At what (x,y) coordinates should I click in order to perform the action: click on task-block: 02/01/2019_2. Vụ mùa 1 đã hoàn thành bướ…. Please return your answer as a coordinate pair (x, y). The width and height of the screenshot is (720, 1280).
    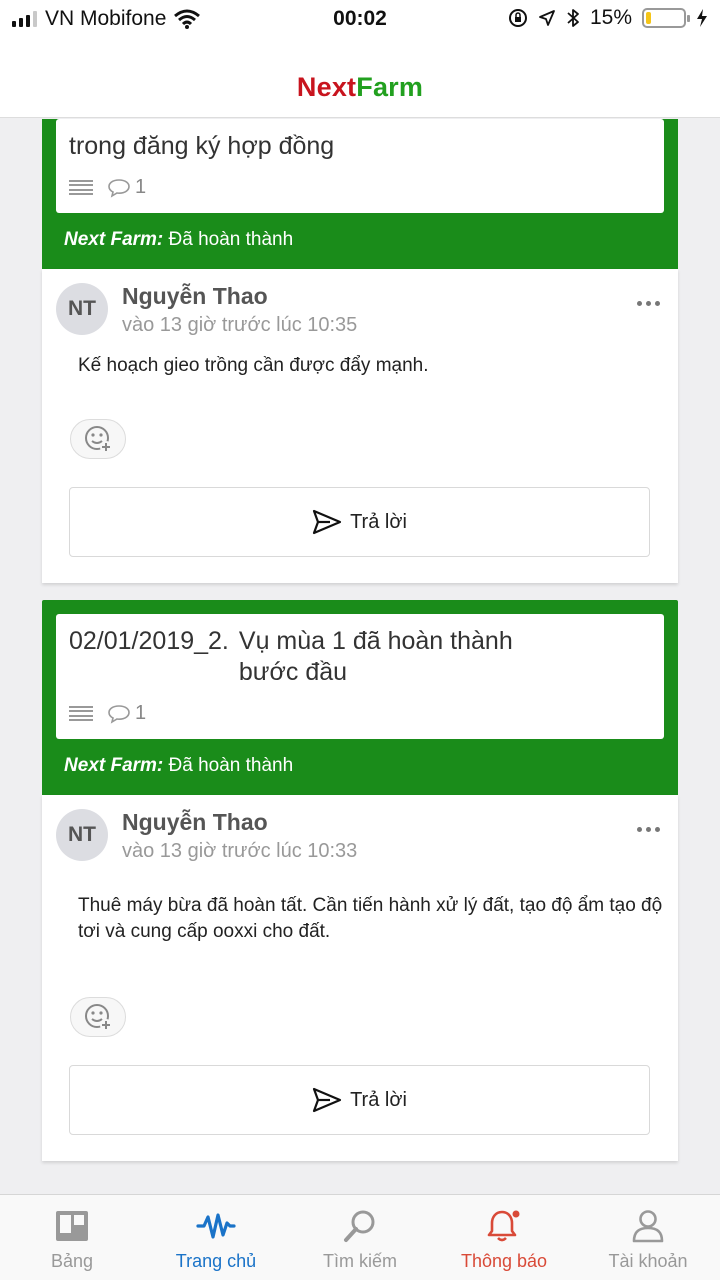
    Looking at the image, I should click on (360, 697).